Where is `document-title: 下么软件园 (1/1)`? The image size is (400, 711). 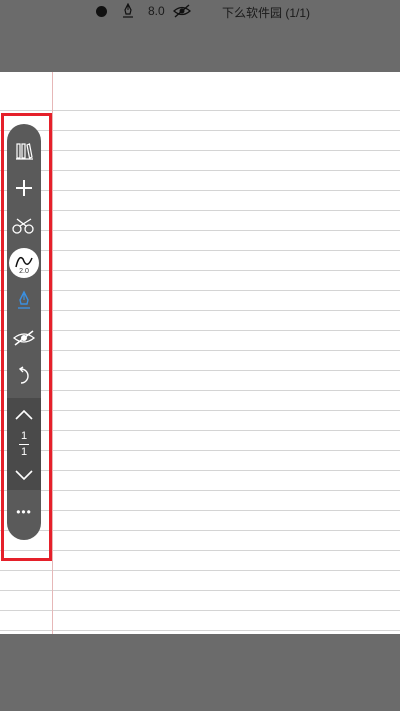 document-title: 下么软件园 (1/1) is located at coordinates (266, 13).